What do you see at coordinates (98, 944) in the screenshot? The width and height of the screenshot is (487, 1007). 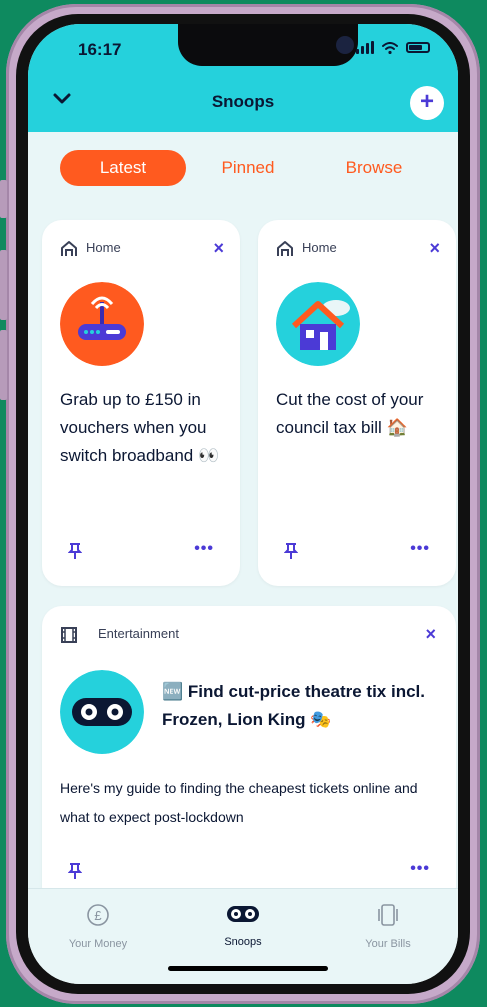 I see `nav-label: Your Money` at bounding box center [98, 944].